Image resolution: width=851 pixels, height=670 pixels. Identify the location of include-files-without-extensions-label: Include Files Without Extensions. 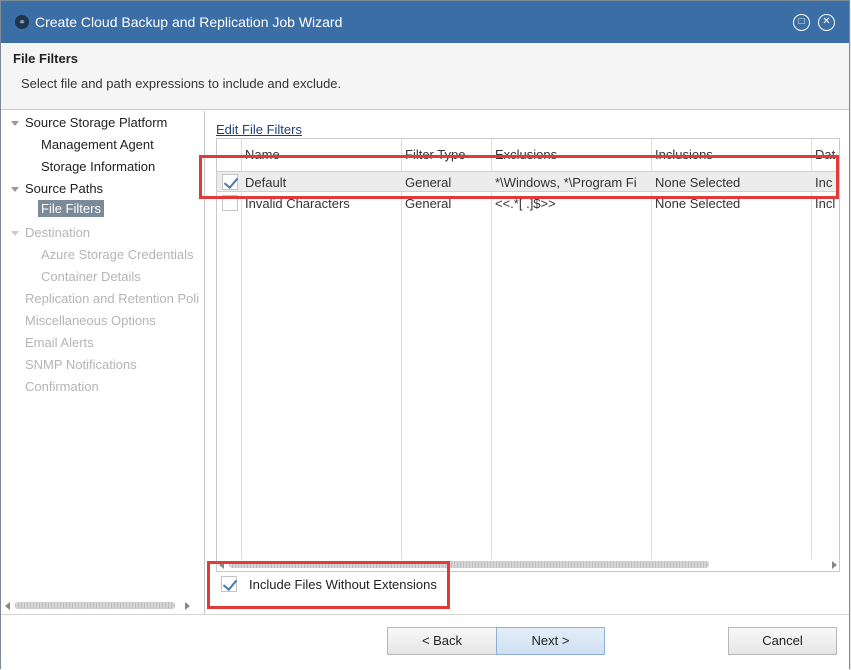
(343, 584).